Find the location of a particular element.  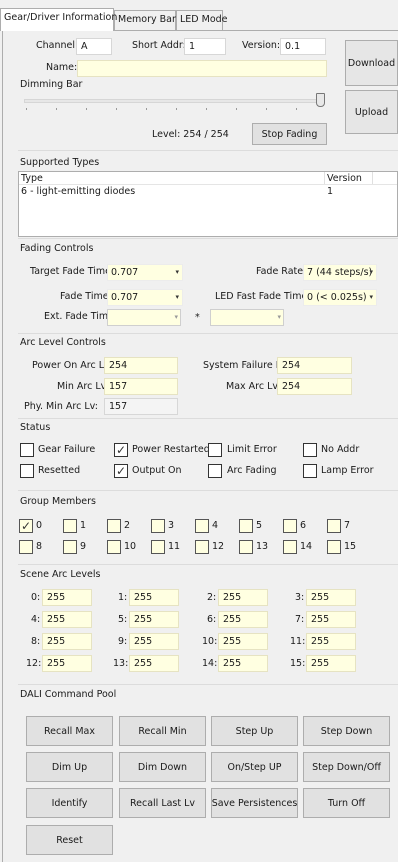

limit-error-checkbox is located at coordinates (215, 450).